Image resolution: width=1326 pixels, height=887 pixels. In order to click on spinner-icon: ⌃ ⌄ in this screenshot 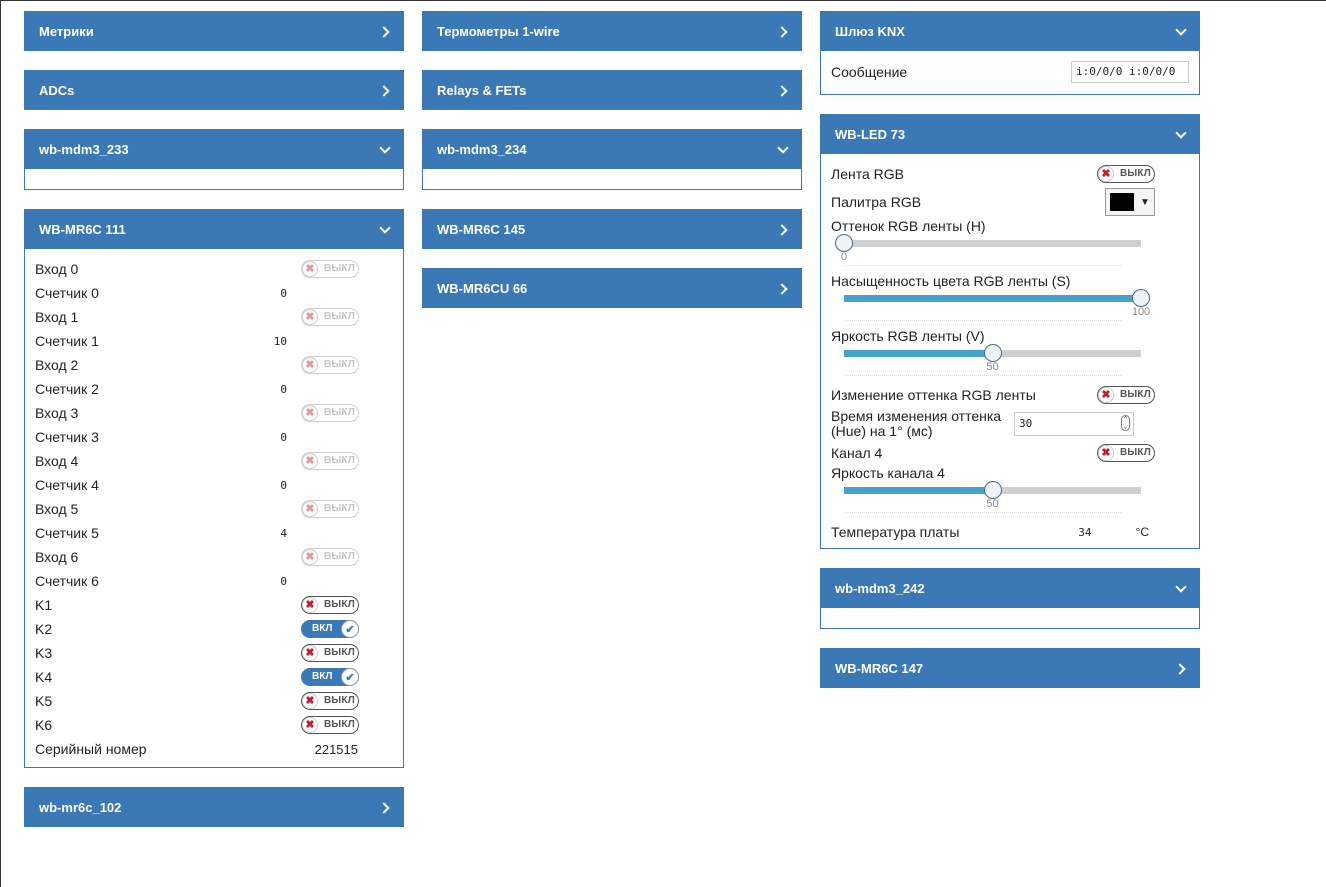, I will do `click(1125, 423)`.